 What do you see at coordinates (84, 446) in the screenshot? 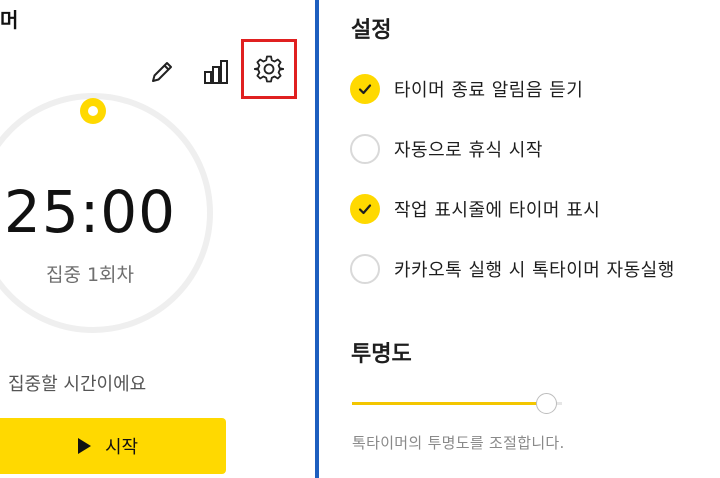
I see `play-icon` at bounding box center [84, 446].